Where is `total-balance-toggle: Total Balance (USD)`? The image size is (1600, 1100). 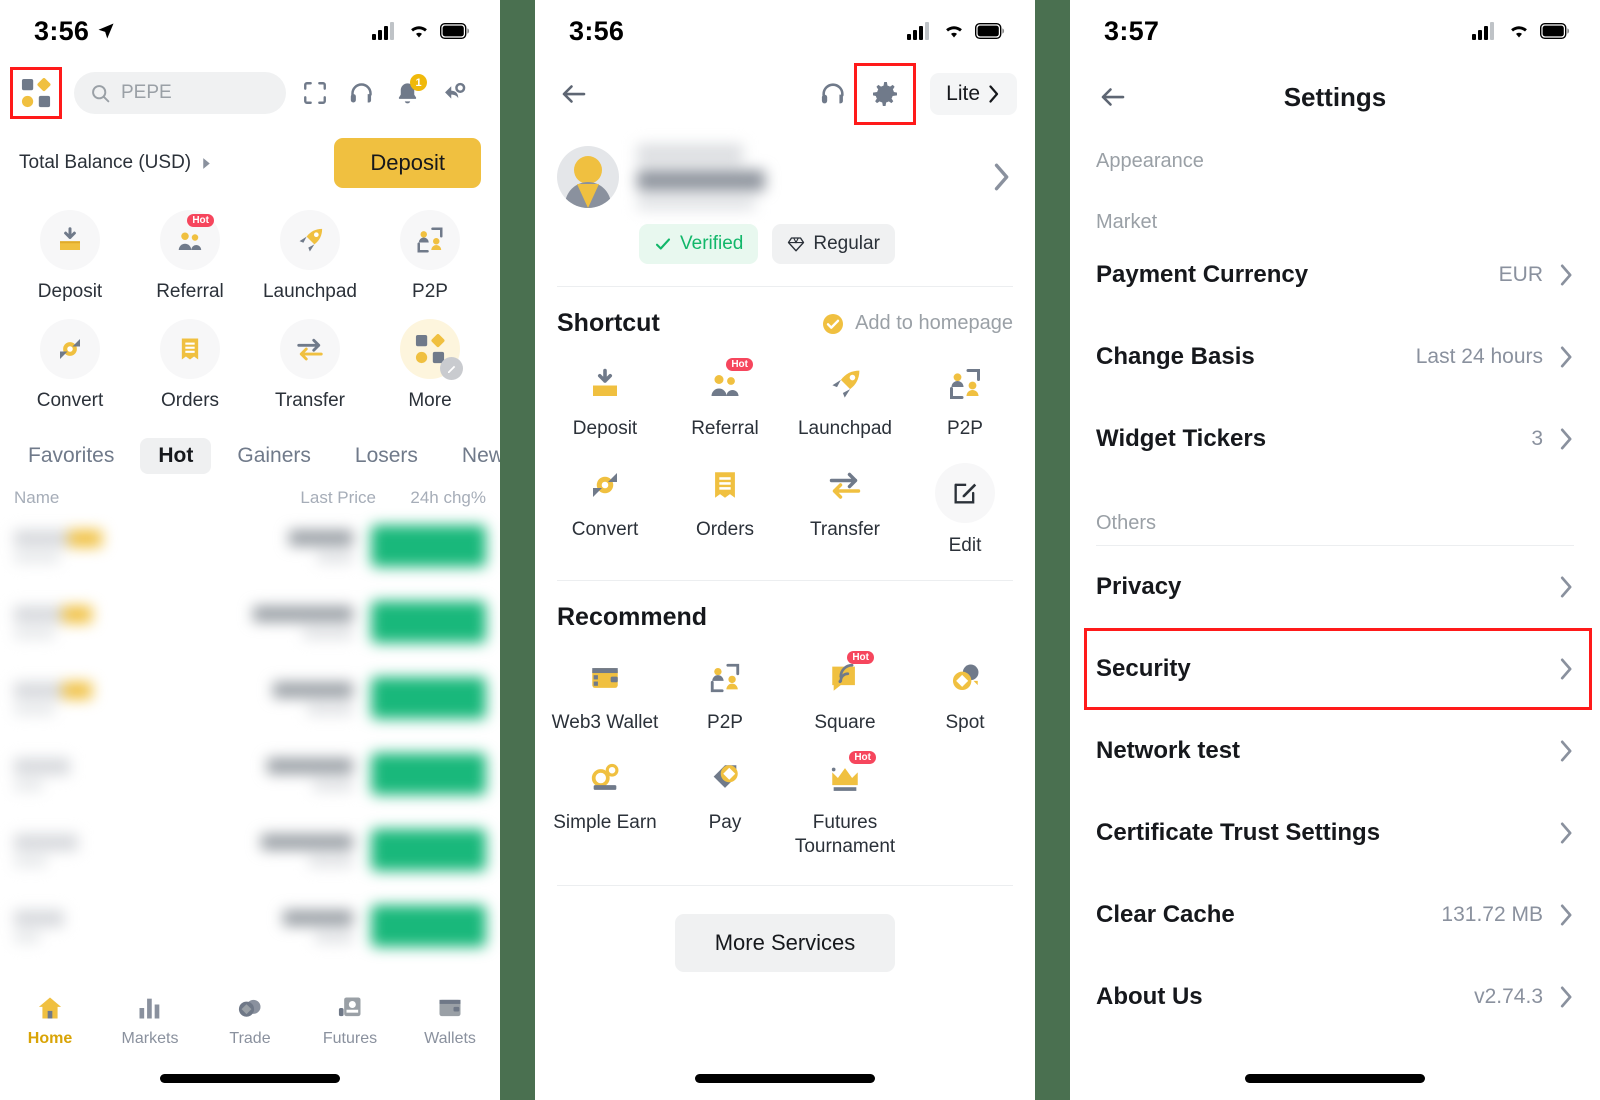
total-balance-toggle: Total Balance (USD) is located at coordinates (116, 163).